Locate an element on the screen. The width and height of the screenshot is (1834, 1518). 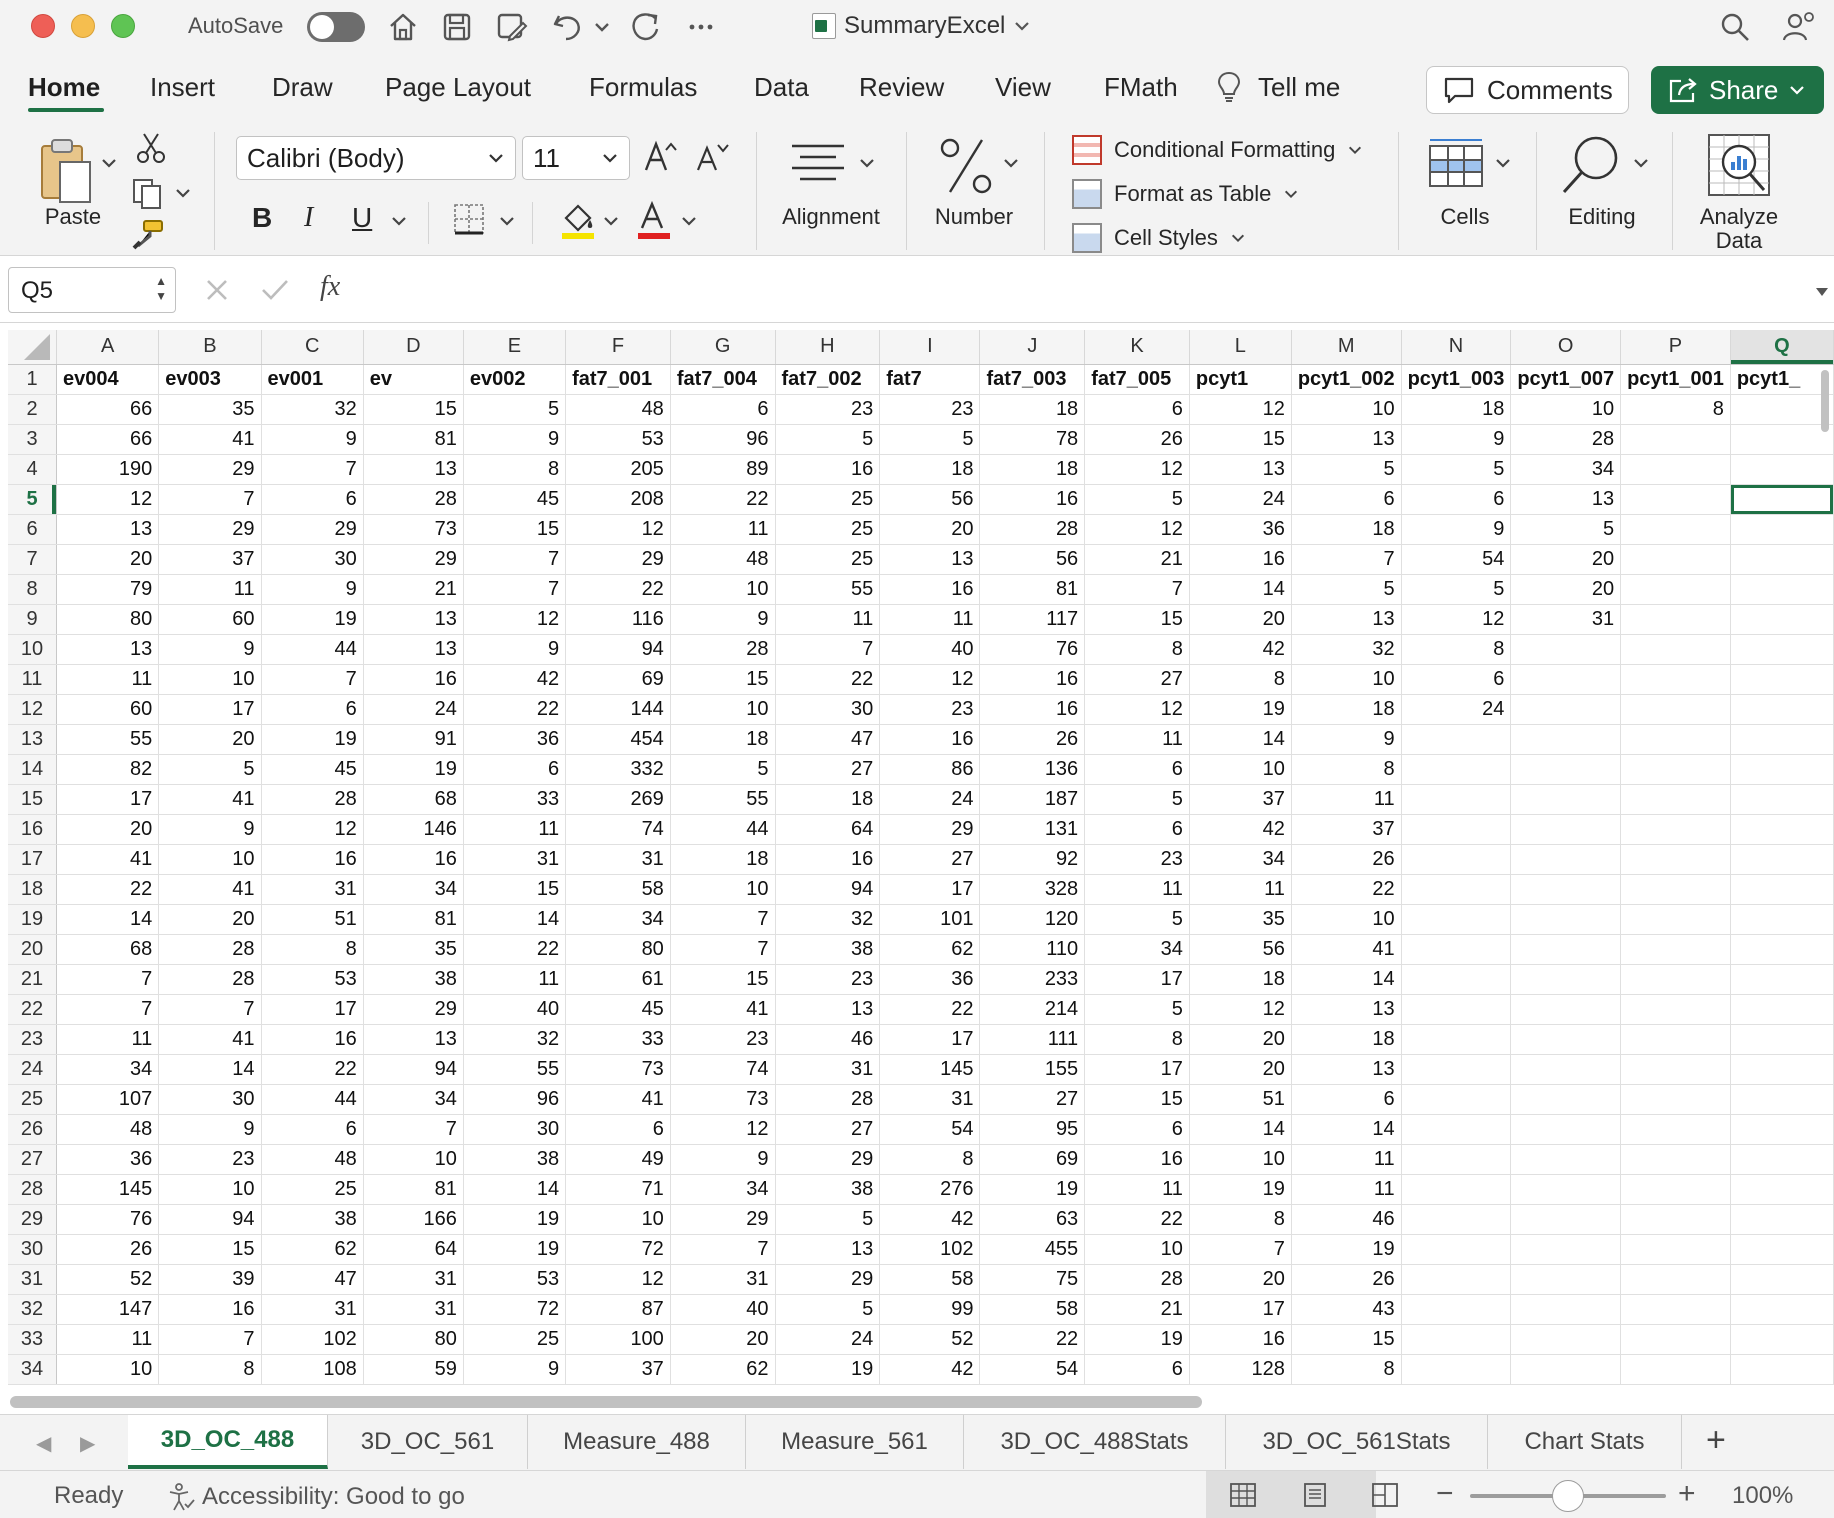
cell: 116 is located at coordinates (618, 619).